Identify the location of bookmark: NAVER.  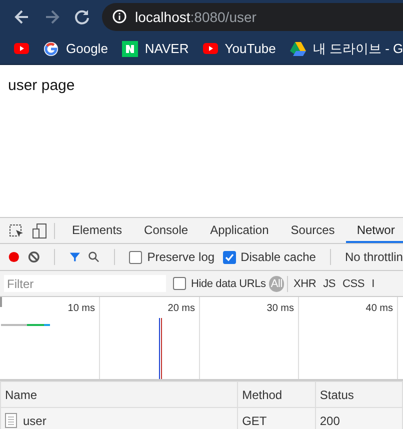
(155, 48).